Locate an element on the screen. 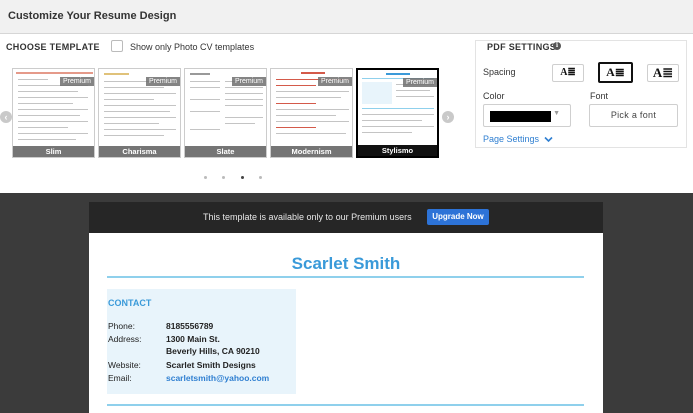  color-label: Color is located at coordinates (494, 96).